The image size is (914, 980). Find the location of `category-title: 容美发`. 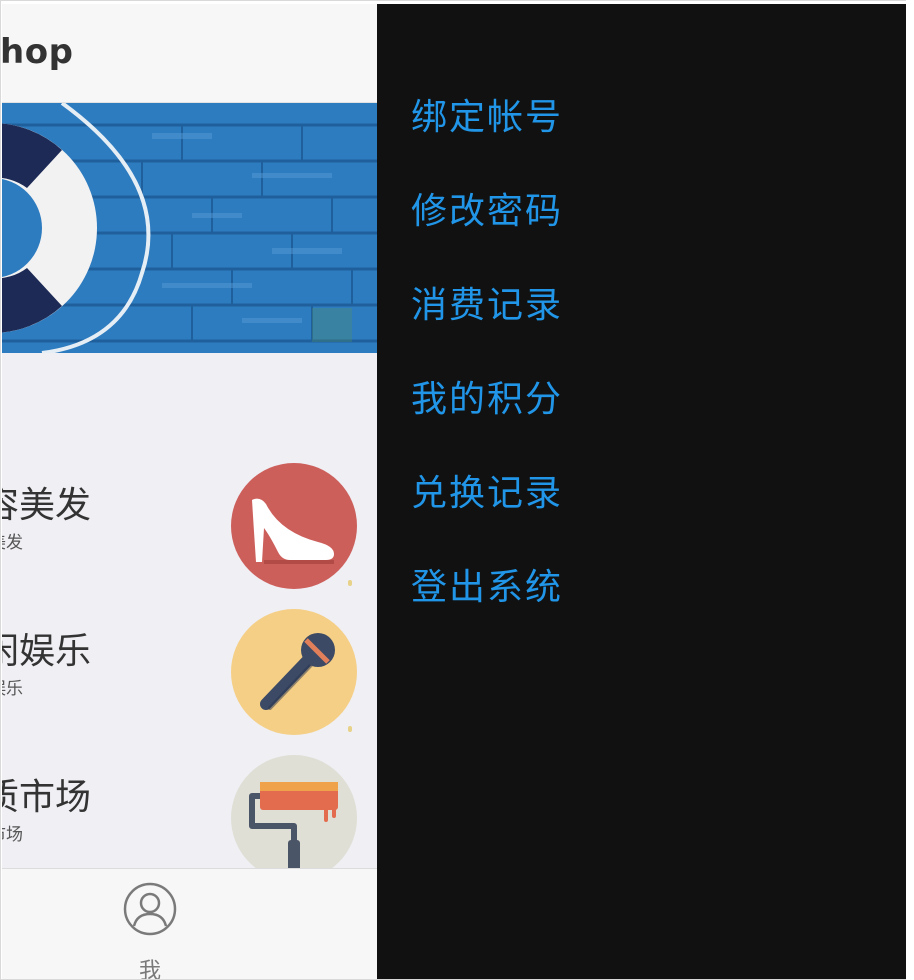

category-title: 容美发 is located at coordinates (46, 505).